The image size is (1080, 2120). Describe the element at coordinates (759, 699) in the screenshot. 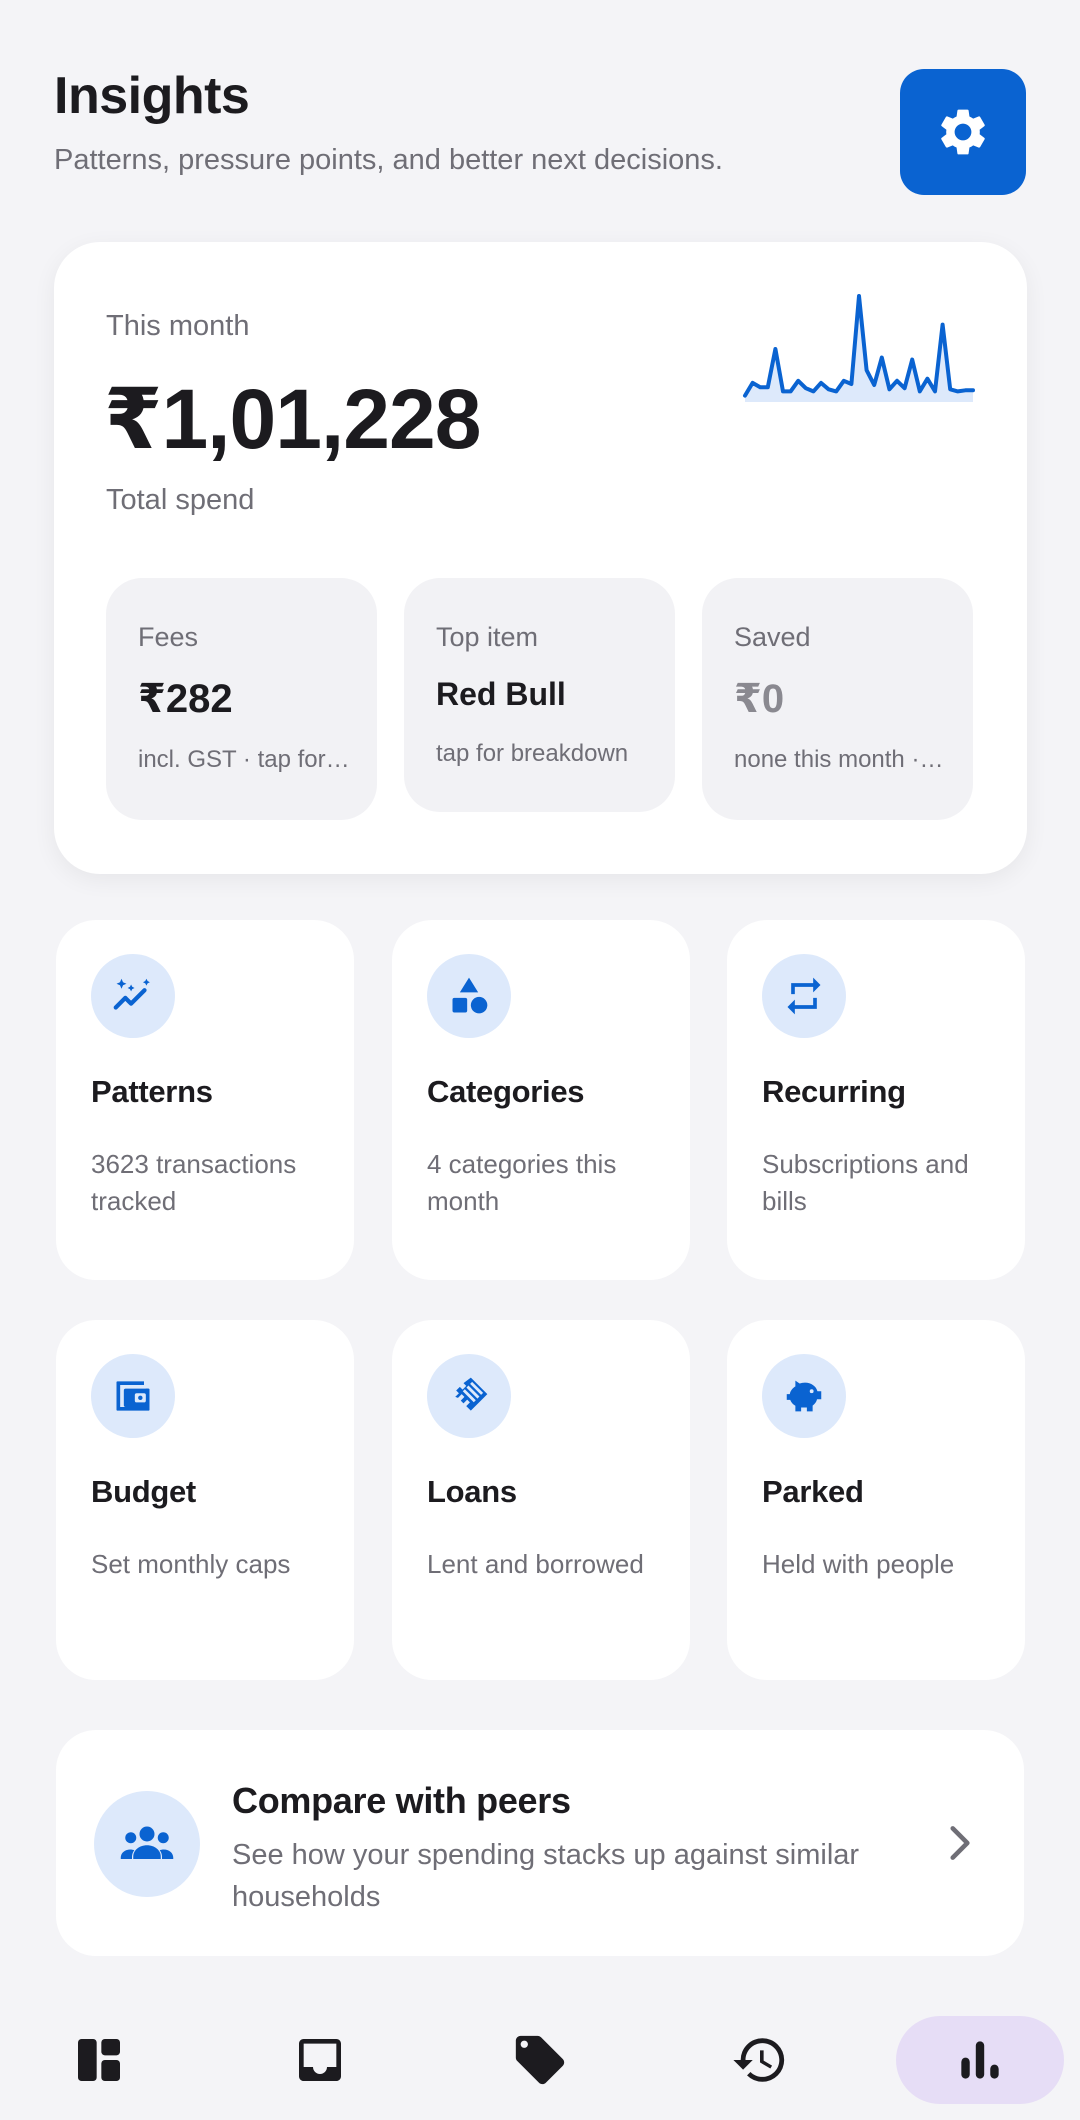

I see `stat-value: ₹0` at that location.